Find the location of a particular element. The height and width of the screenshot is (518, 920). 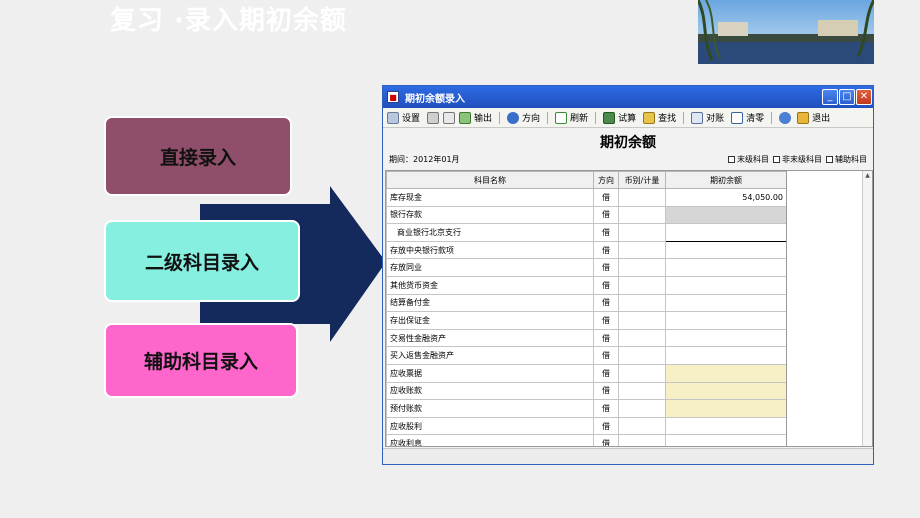

cell-account-name: 银行存款 is located at coordinates (490, 215).